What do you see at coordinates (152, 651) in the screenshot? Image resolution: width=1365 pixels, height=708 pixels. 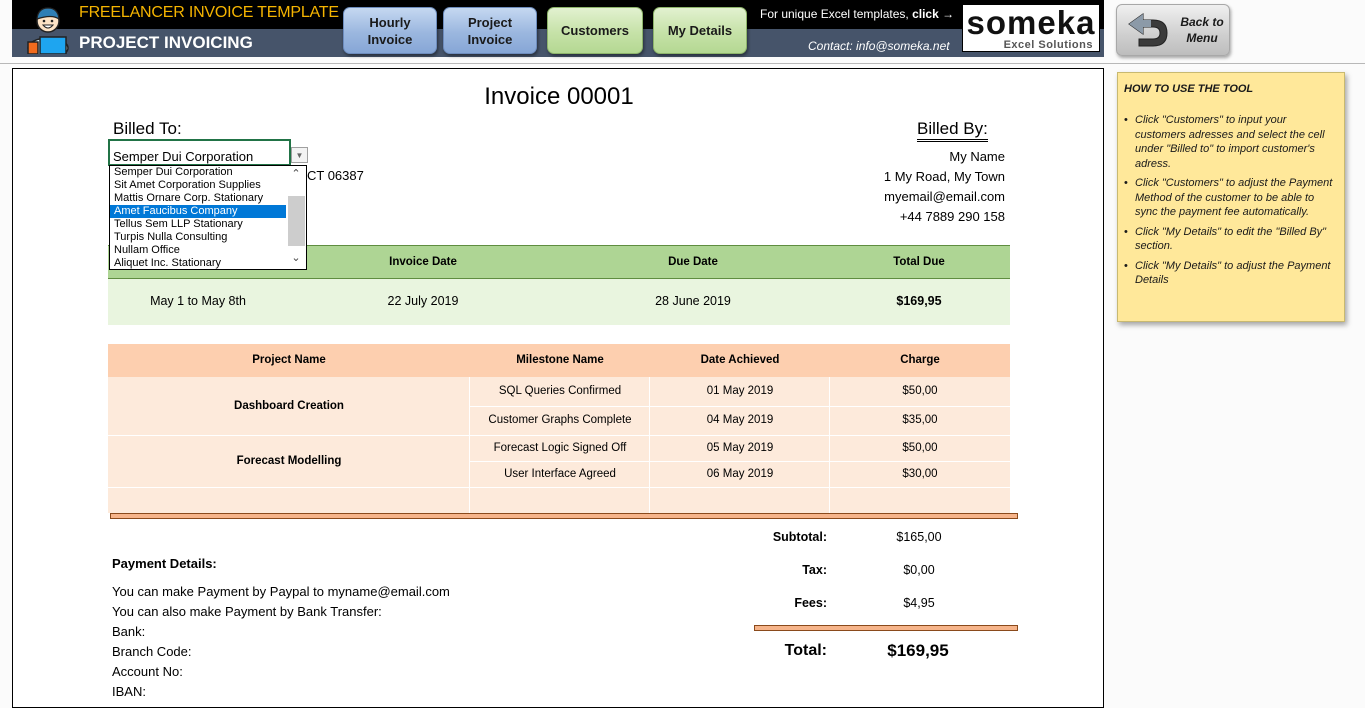 I see `payment-line-branch-code: Branch Code:` at bounding box center [152, 651].